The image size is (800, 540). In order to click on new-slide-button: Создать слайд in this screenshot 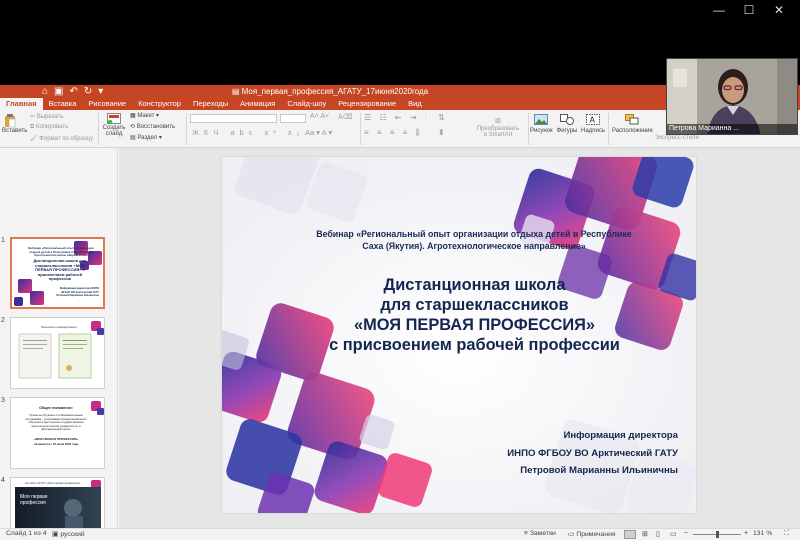, I will do `click(114, 125)`.